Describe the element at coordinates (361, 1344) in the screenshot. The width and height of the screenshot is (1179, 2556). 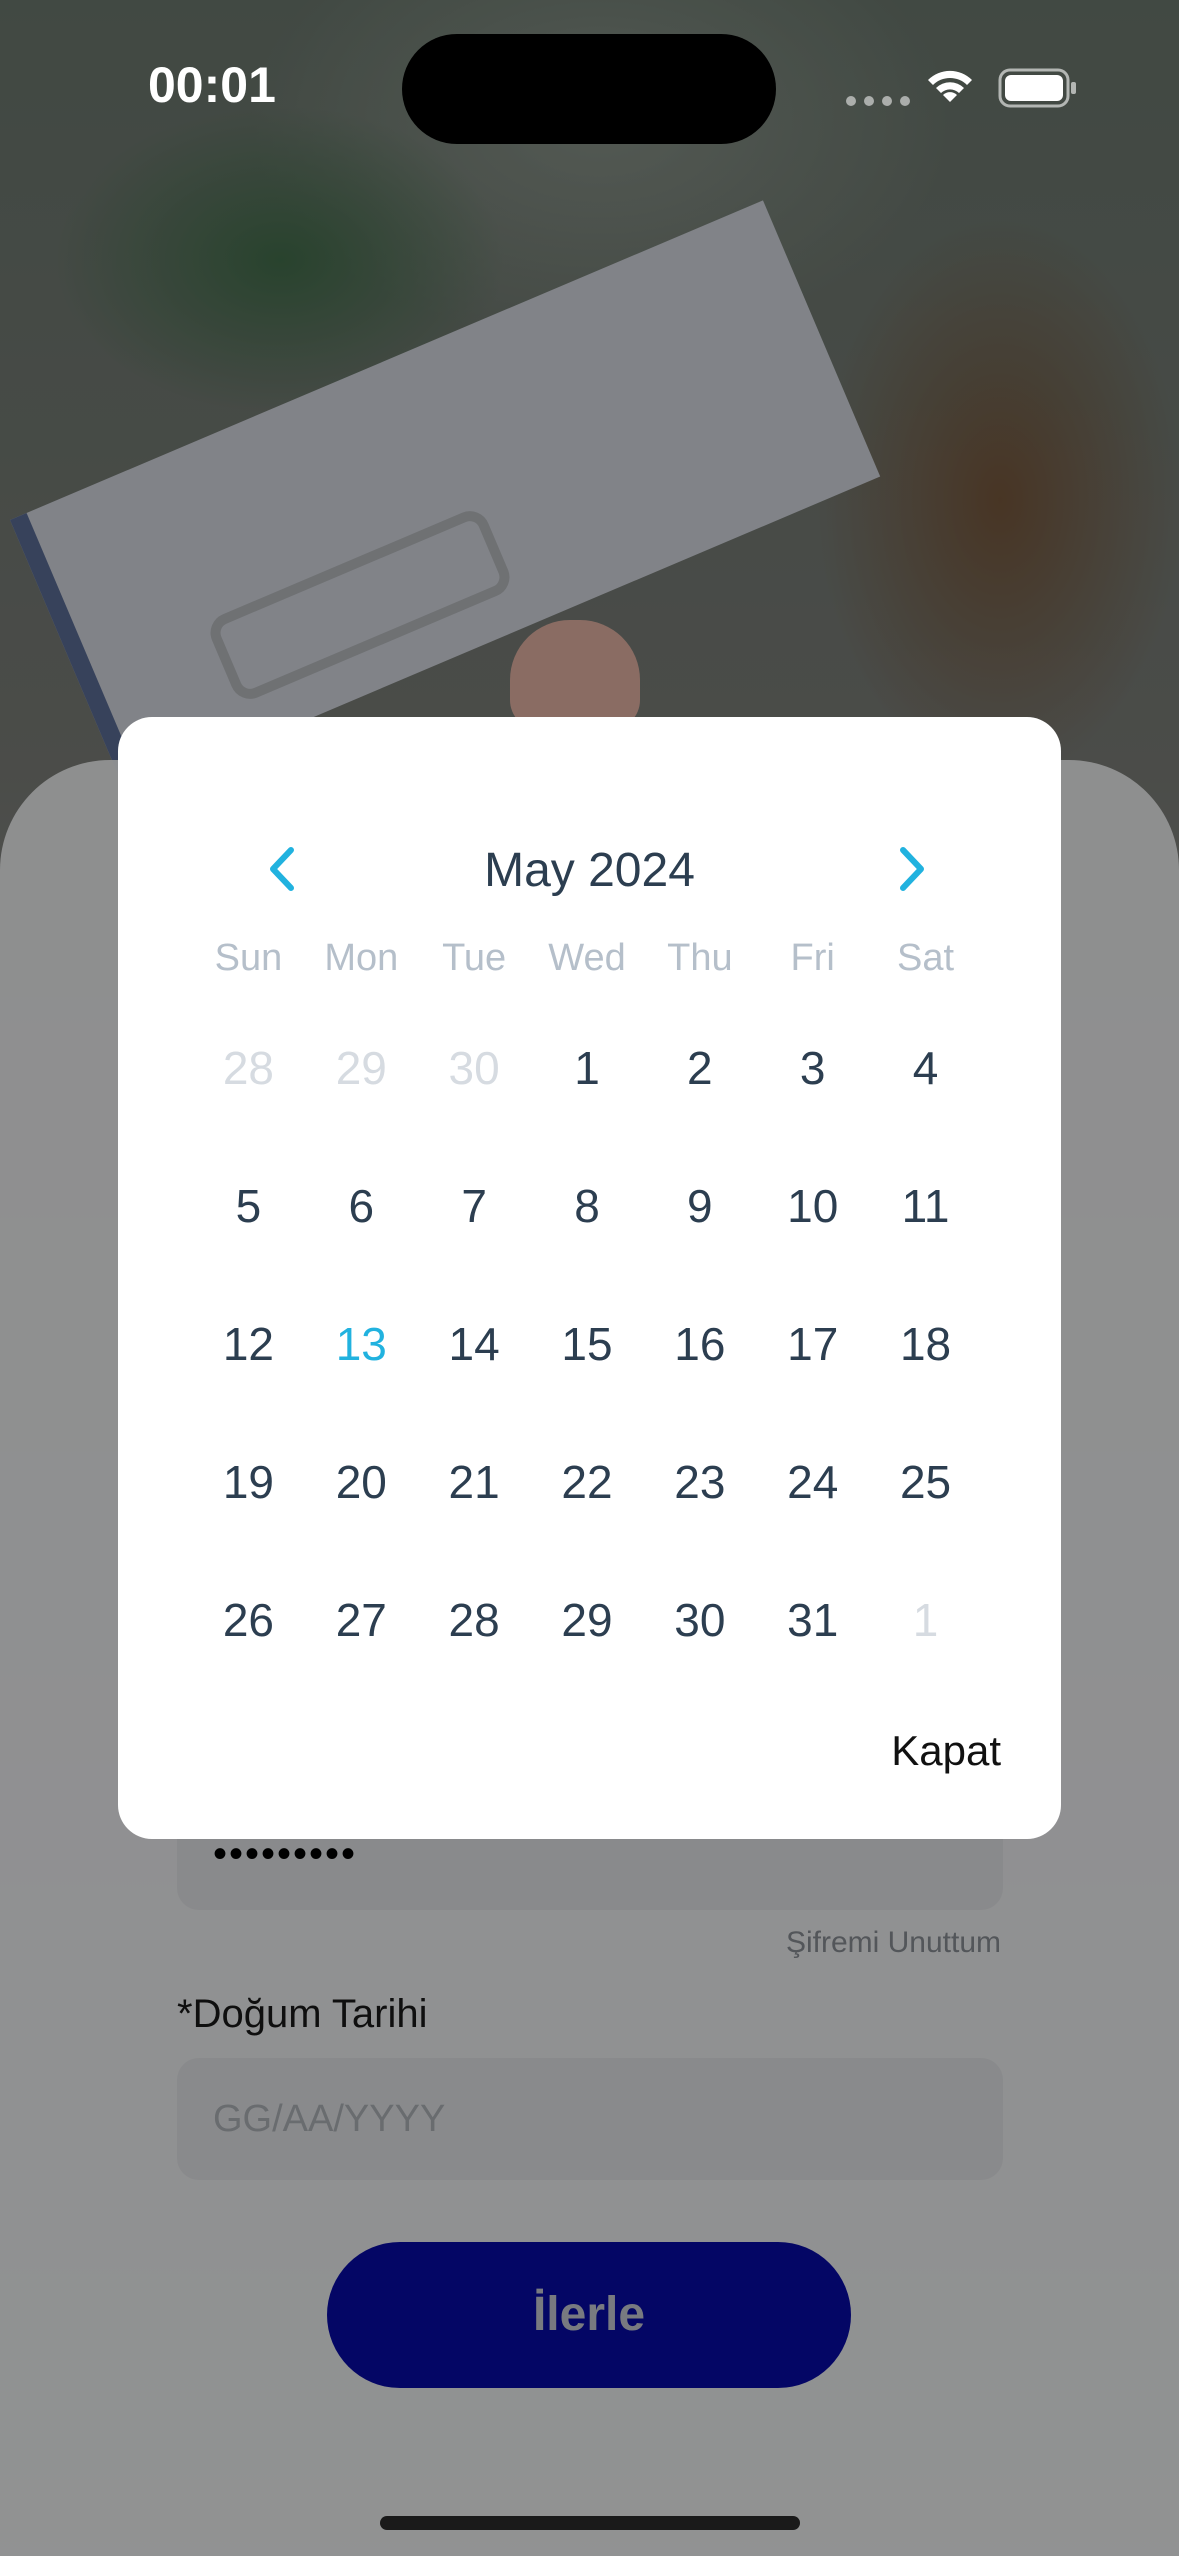
I see `calendar-day-today: 13` at that location.